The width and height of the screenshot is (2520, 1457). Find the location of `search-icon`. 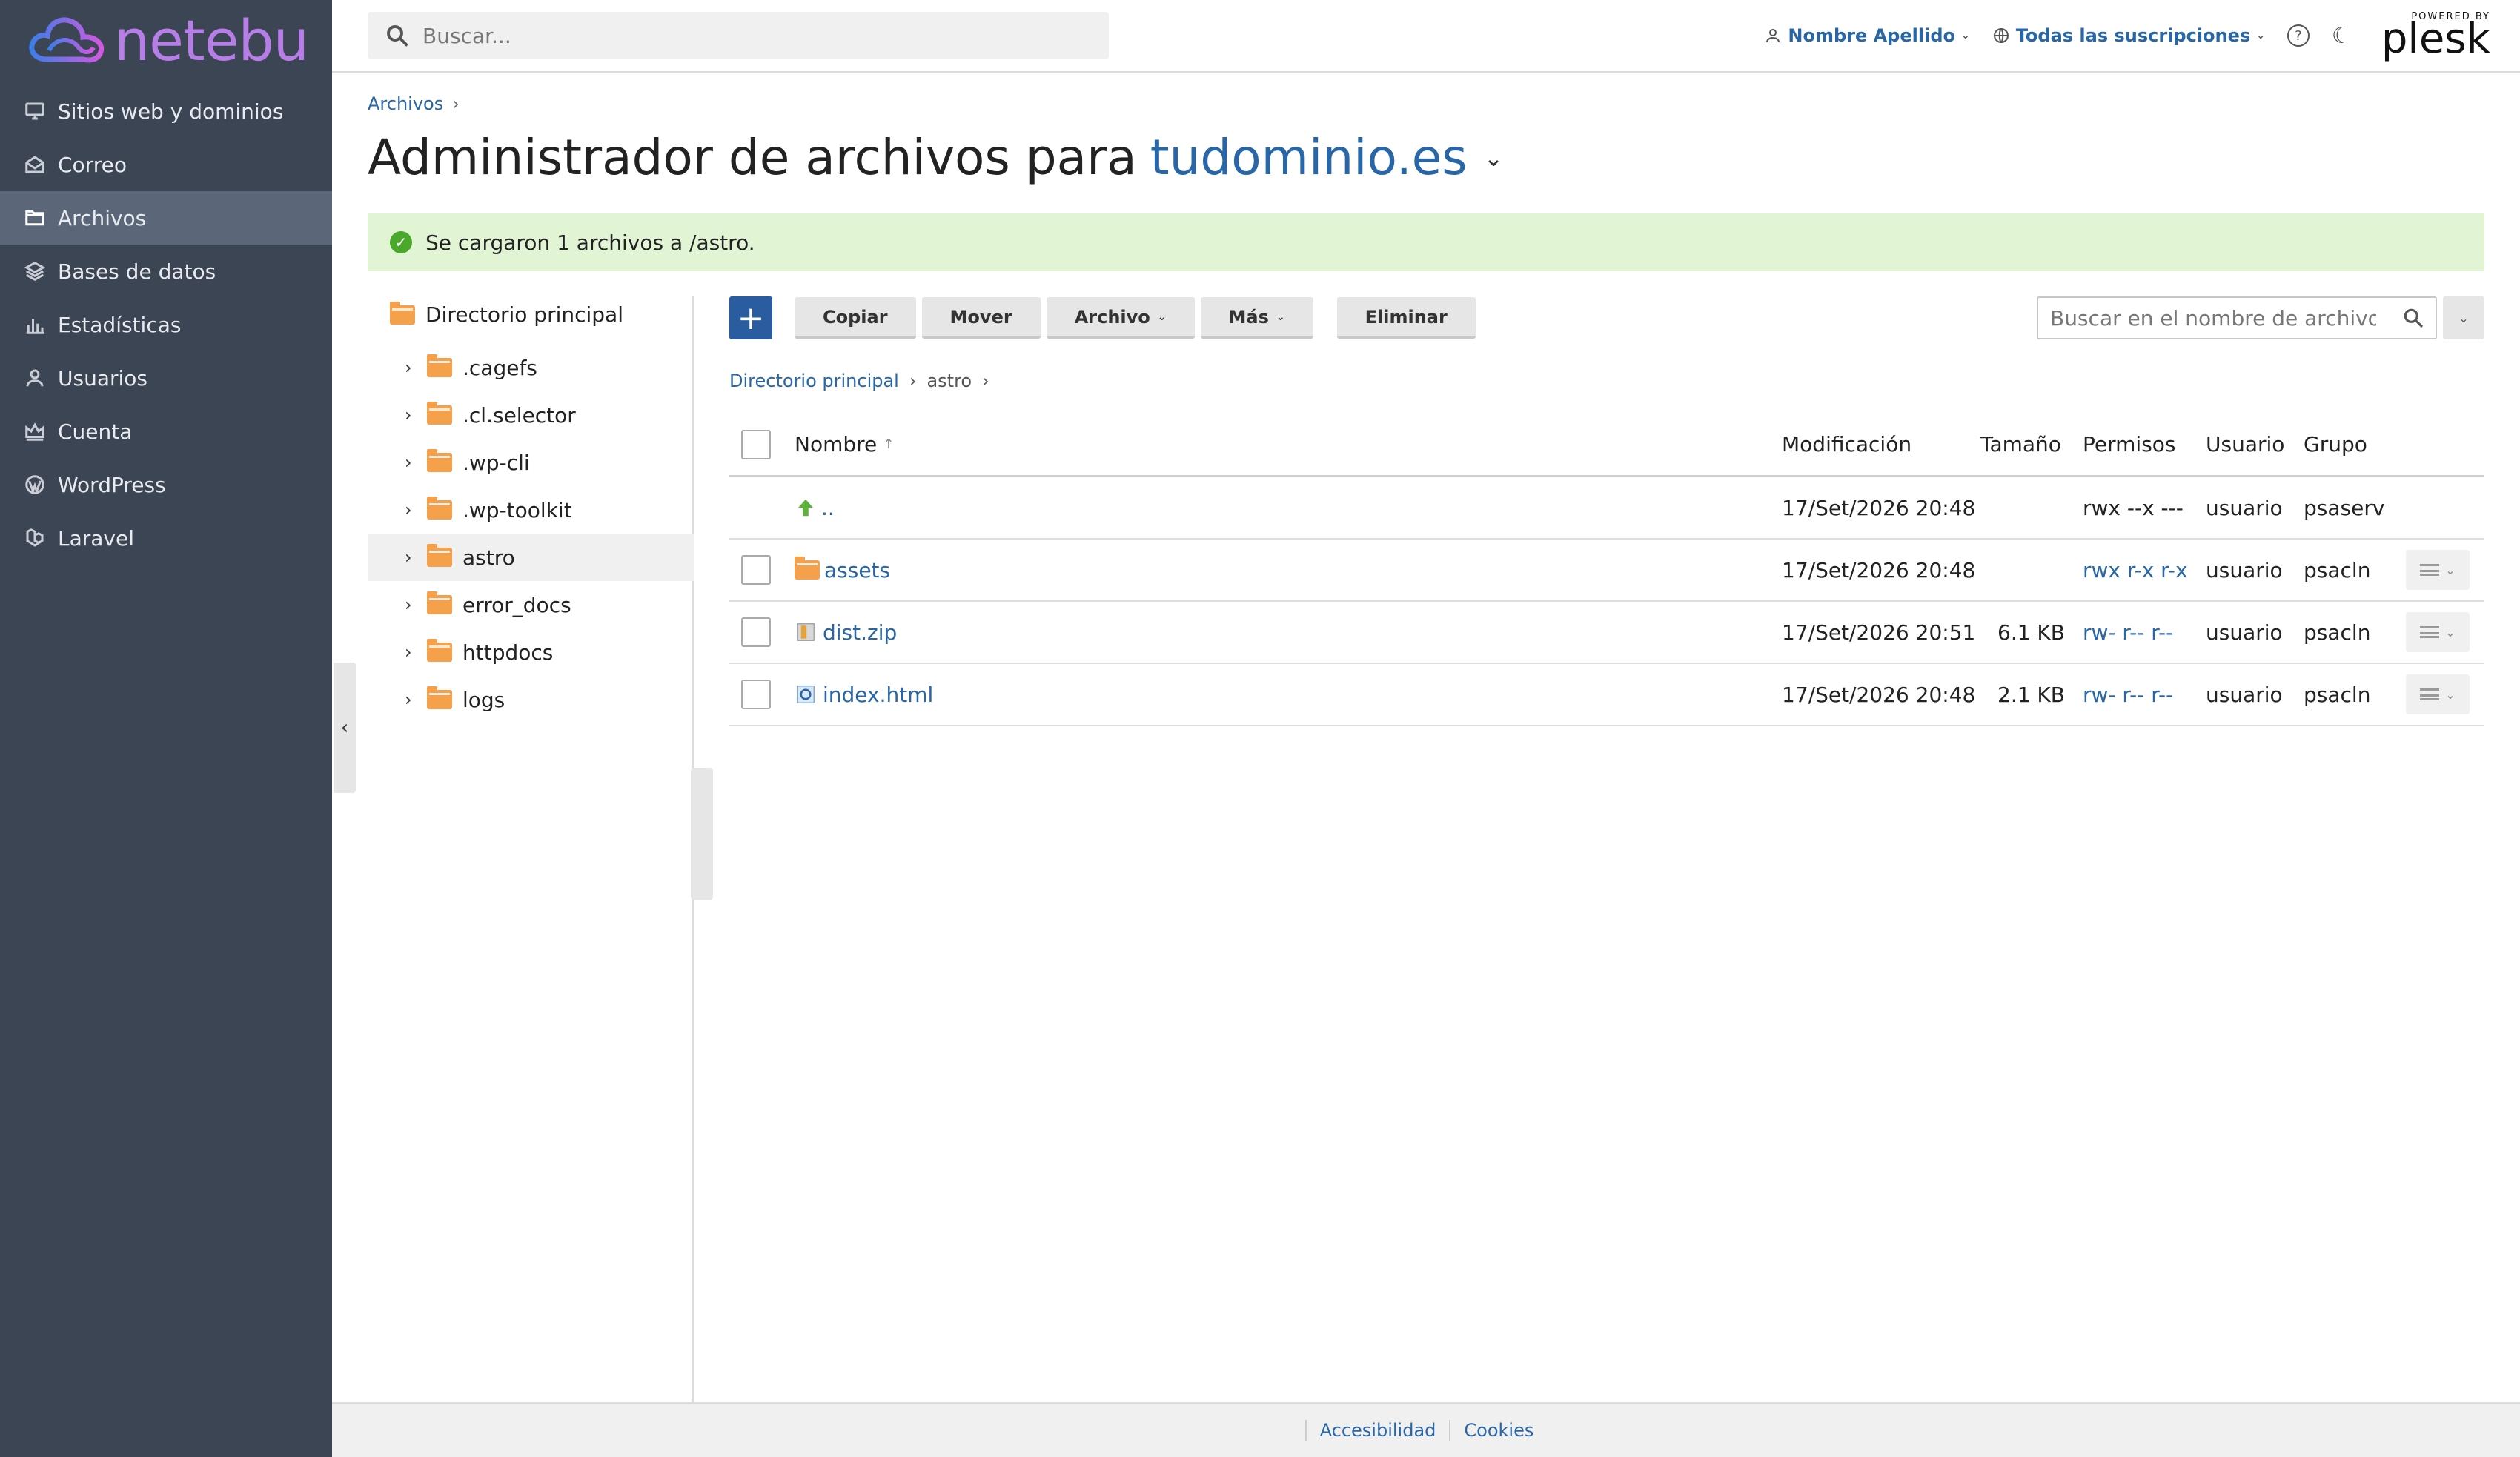

search-icon is located at coordinates (2413, 318).